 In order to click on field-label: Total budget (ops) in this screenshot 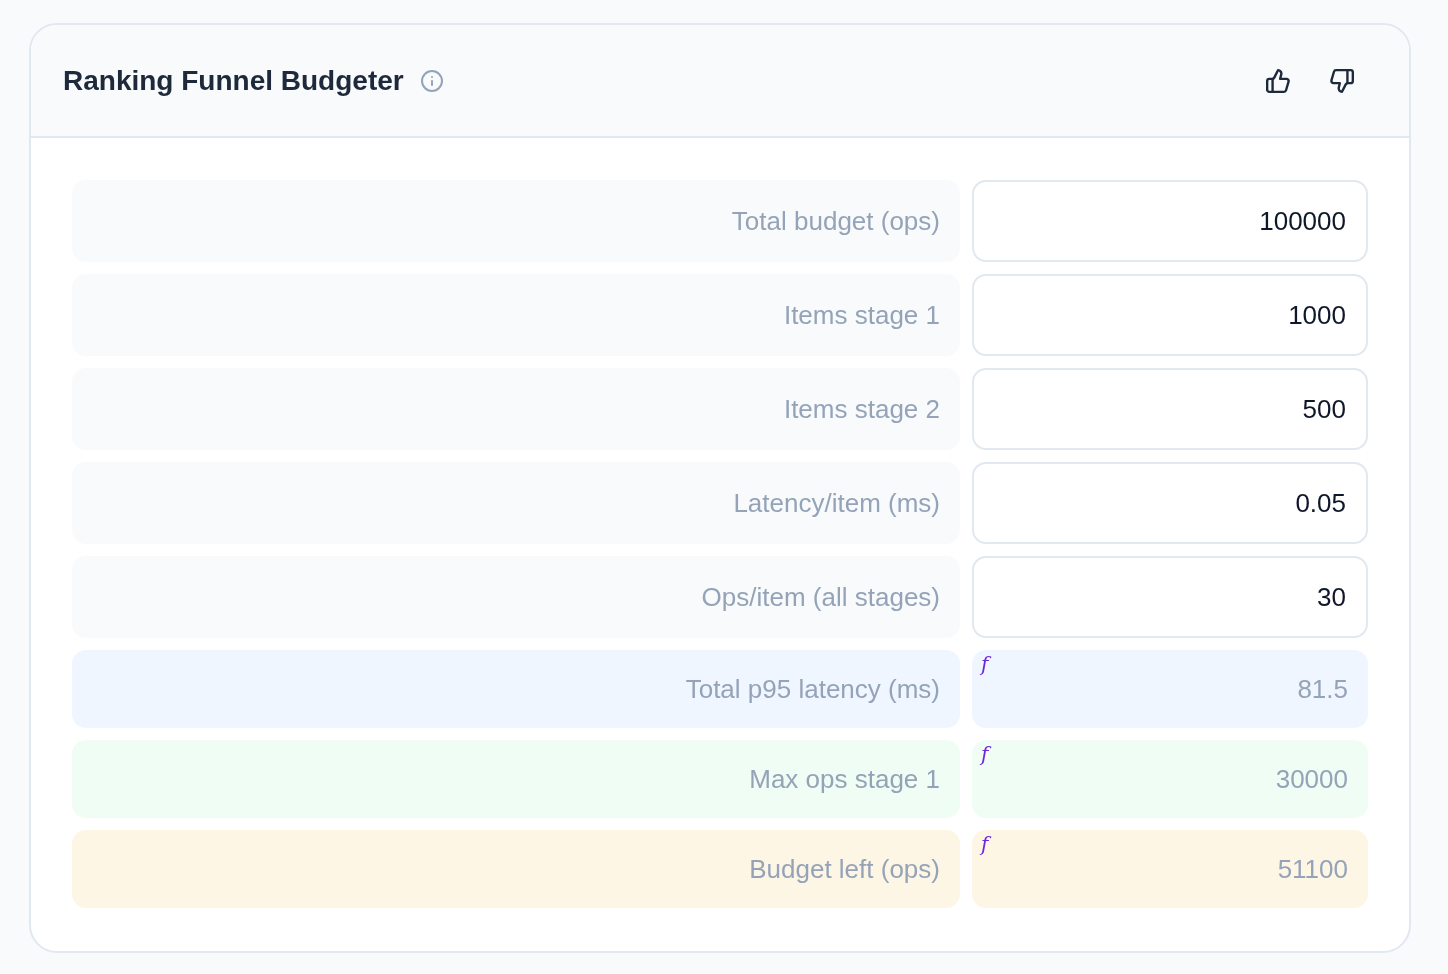, I will do `click(516, 221)`.